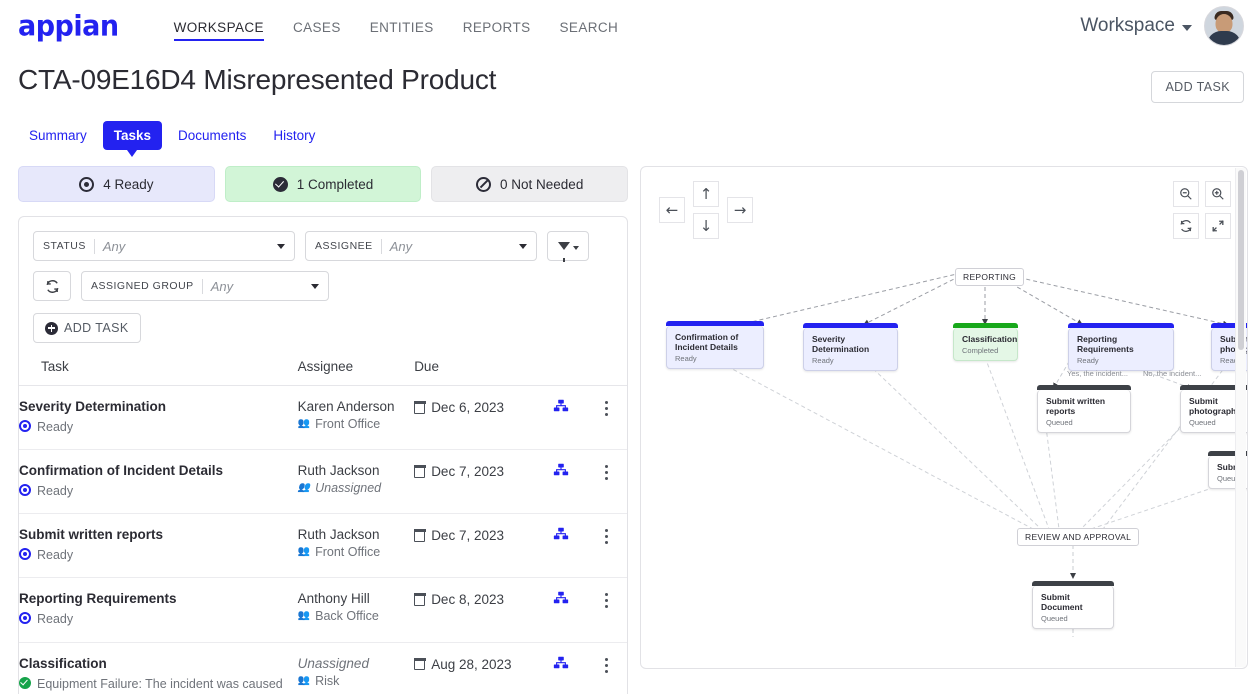 Image resolution: width=1260 pixels, height=694 pixels. What do you see at coordinates (630, 126) in the screenshot?
I see `sub-tabs: Summary Tasks Documents History` at bounding box center [630, 126].